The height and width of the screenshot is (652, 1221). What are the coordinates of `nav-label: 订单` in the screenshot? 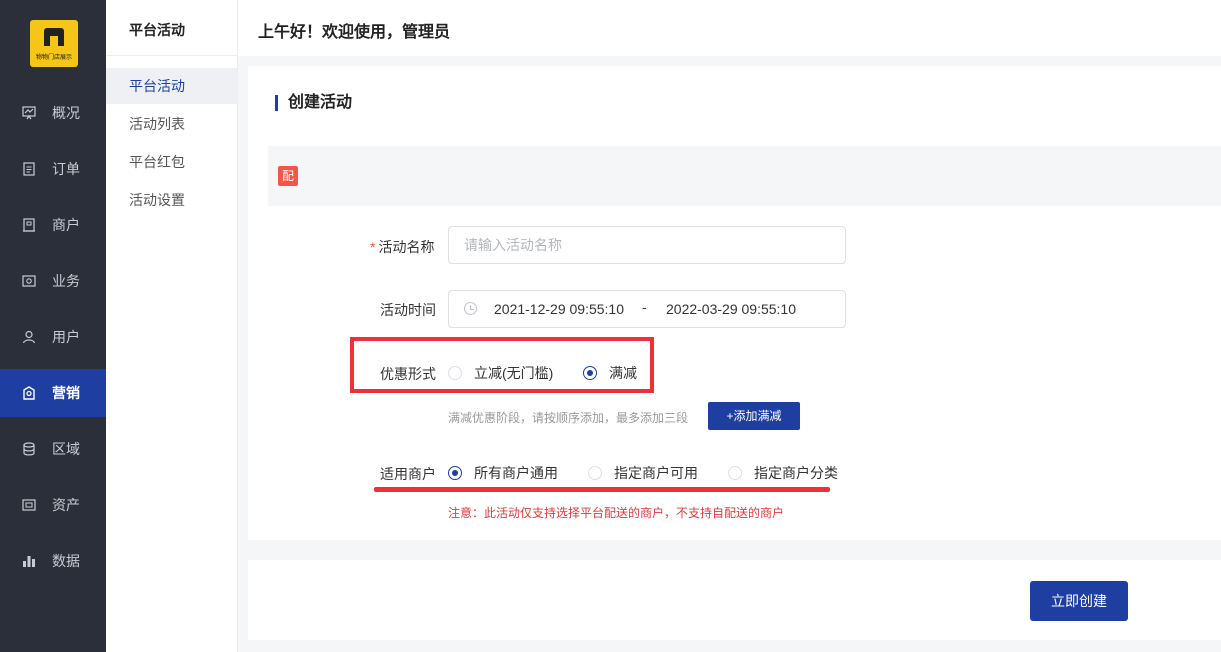 It's located at (66, 169).